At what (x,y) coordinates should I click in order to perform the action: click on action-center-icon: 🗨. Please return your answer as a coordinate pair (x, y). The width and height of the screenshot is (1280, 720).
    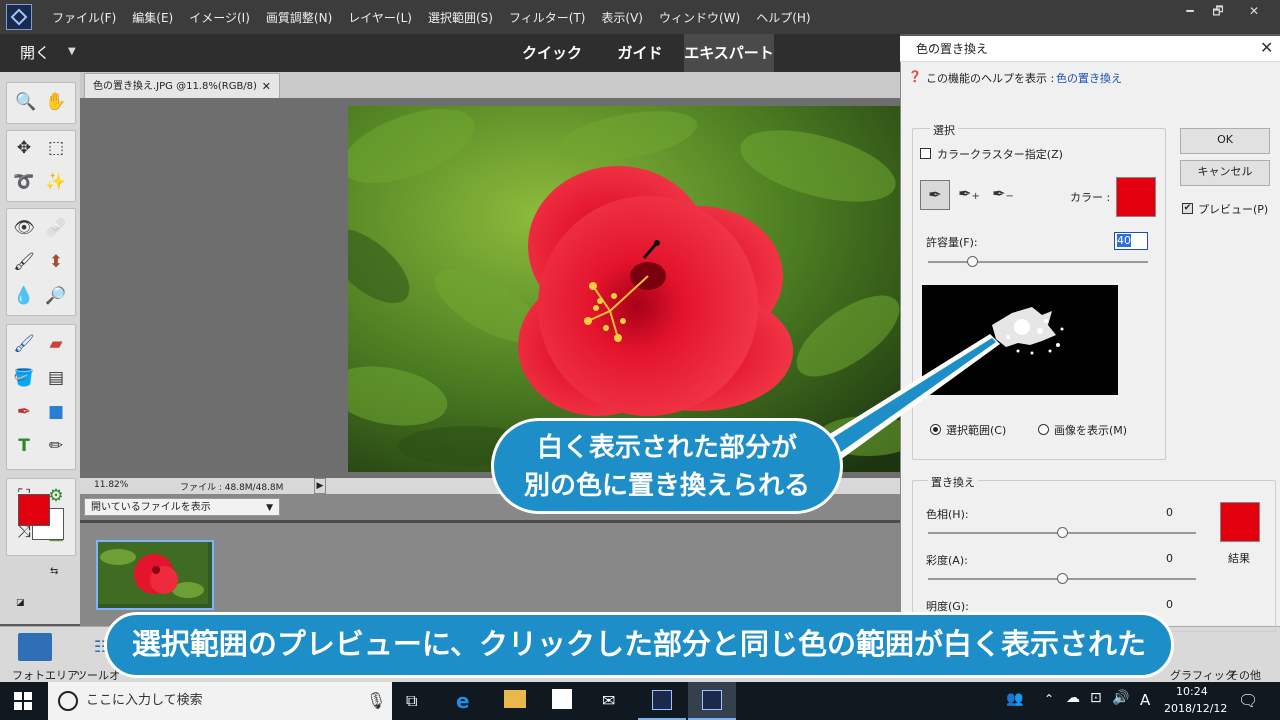
    Looking at the image, I should click on (1248, 700).